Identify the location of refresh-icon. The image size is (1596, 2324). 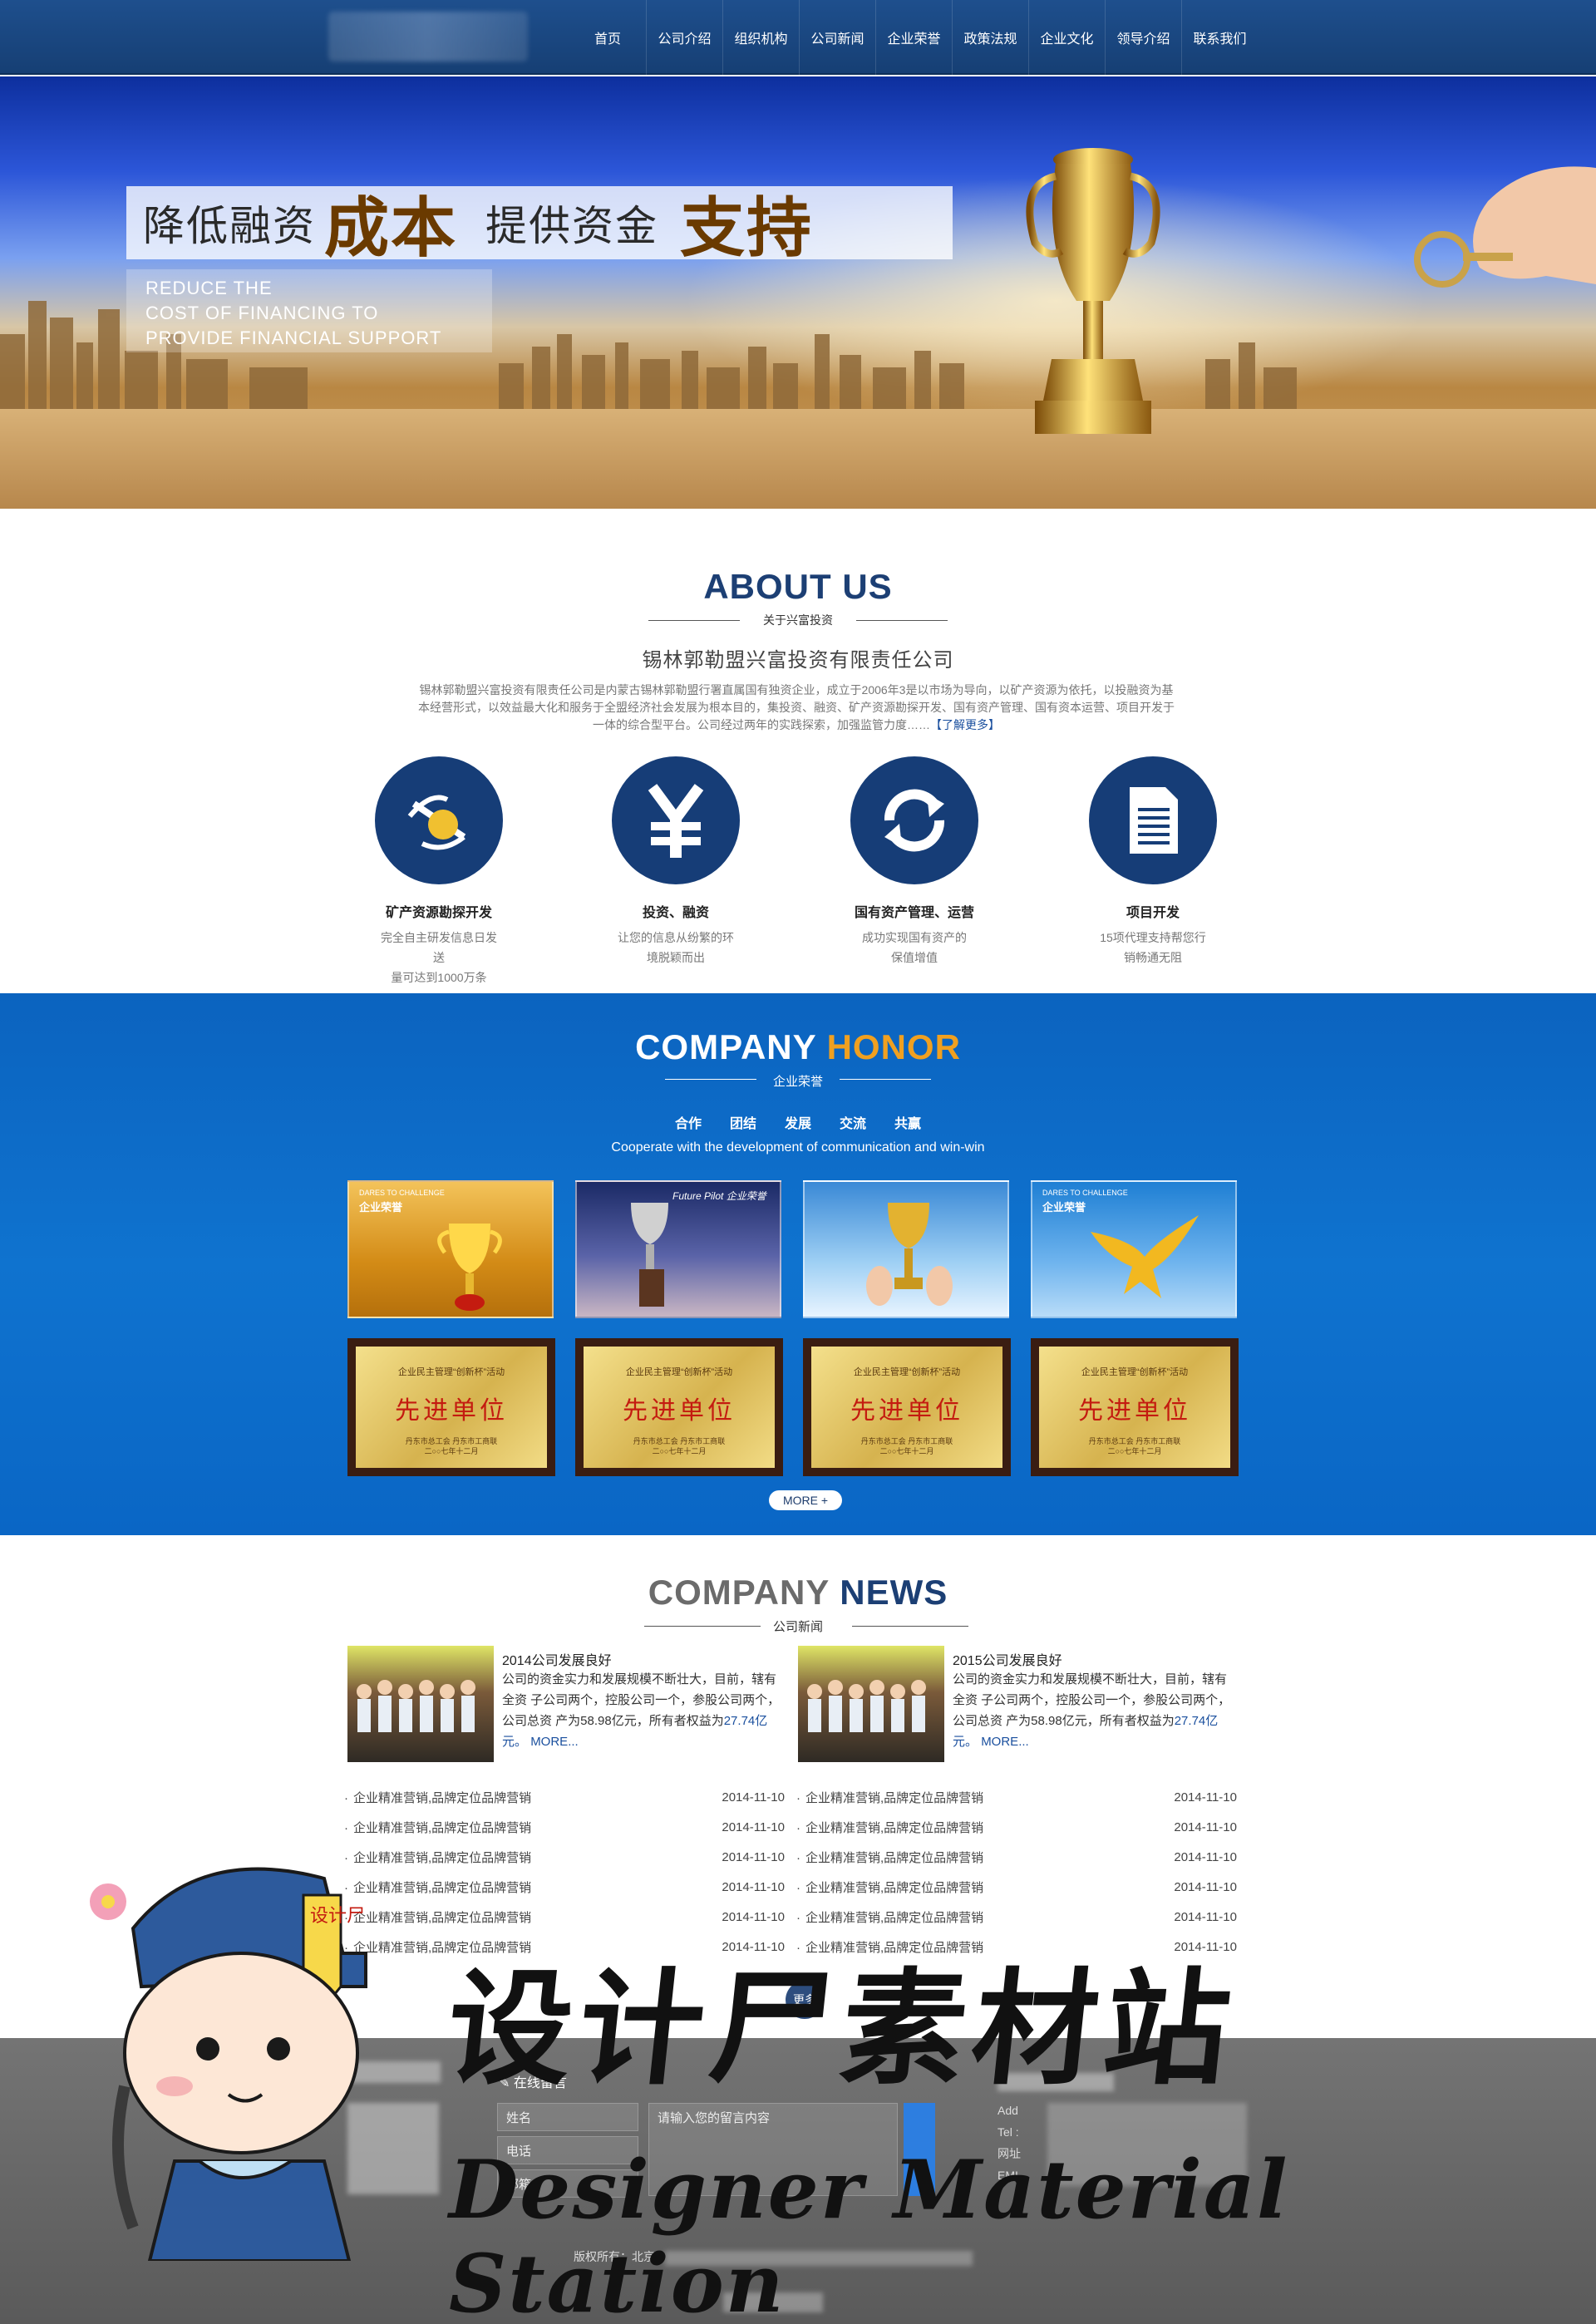
(914, 820).